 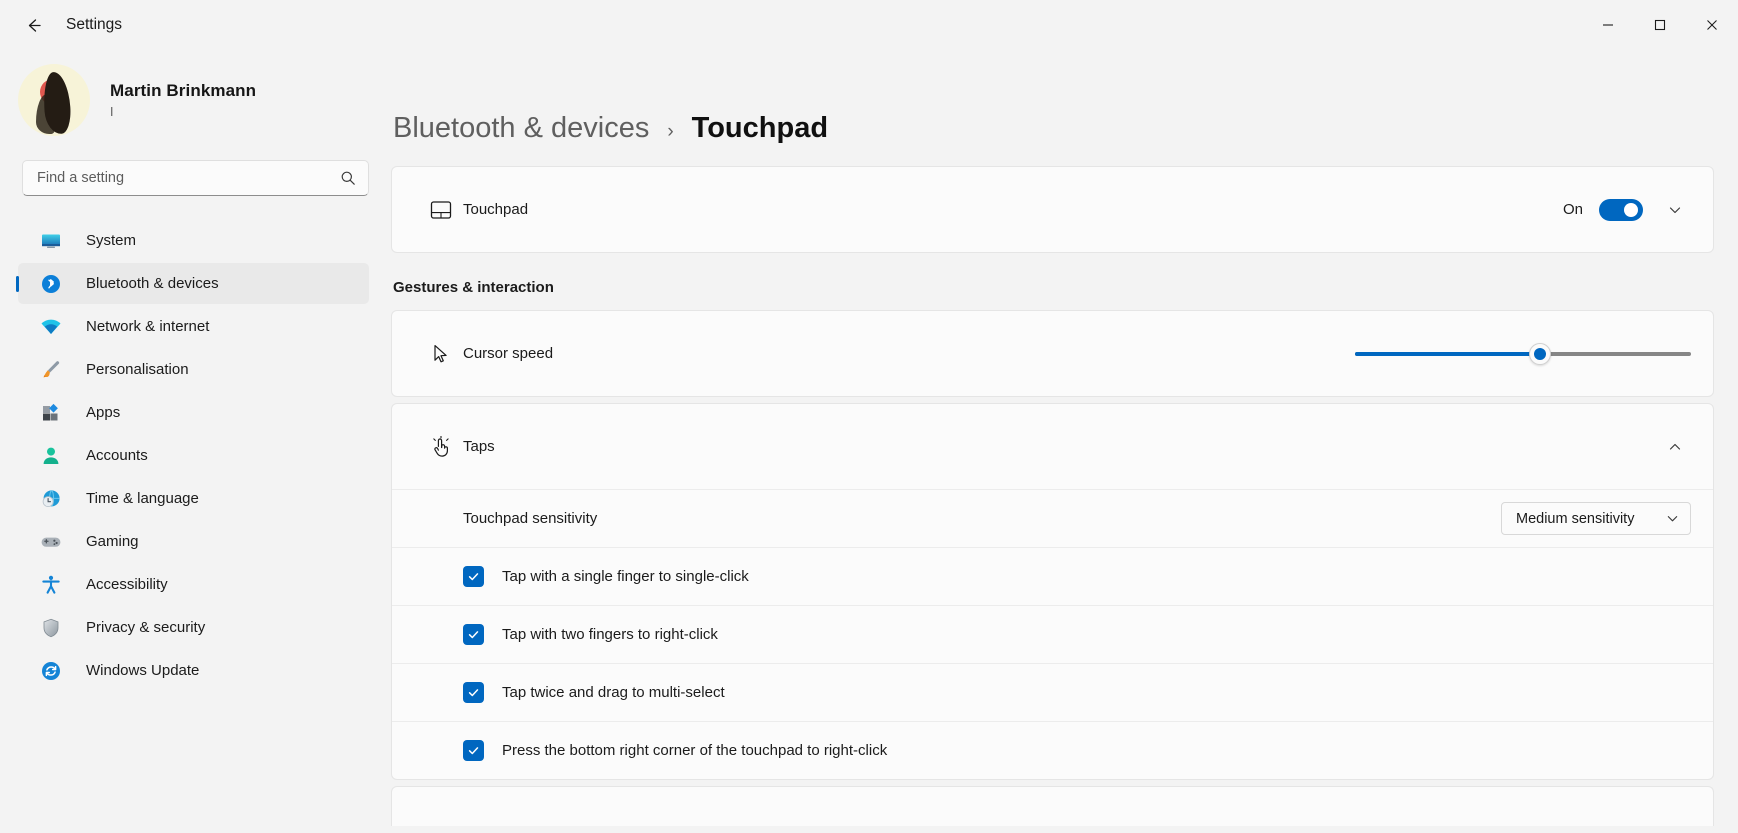 What do you see at coordinates (117, 455) in the screenshot?
I see `sidebar-item-label: Accounts` at bounding box center [117, 455].